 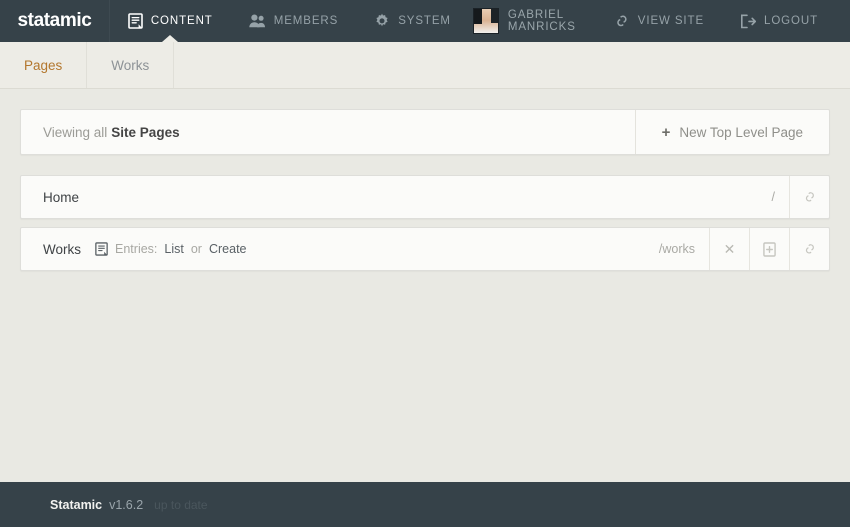 What do you see at coordinates (748, 21) in the screenshot?
I see `logout-icon` at bounding box center [748, 21].